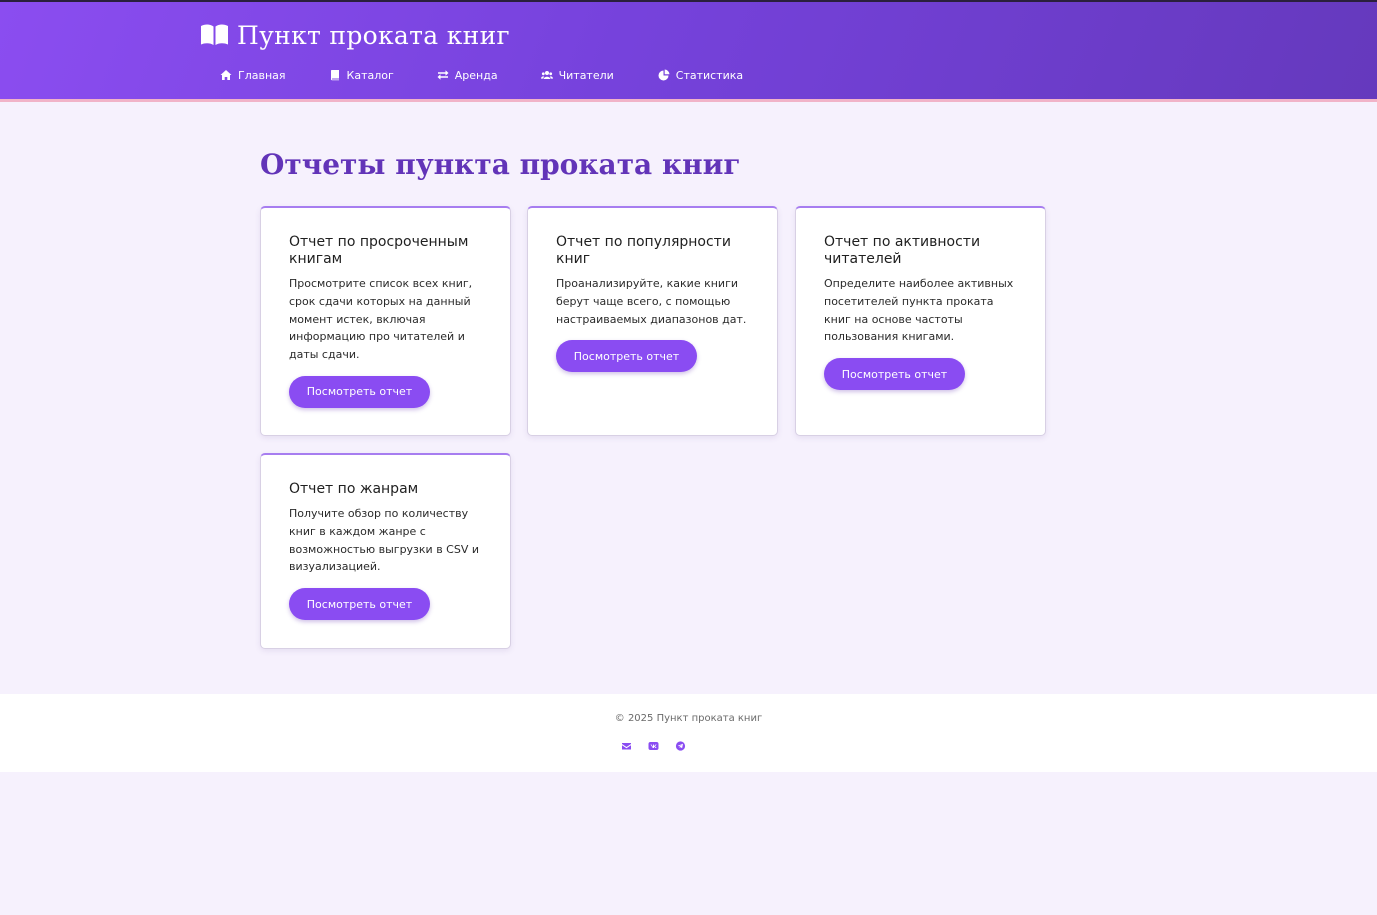 This screenshot has height=915, width=1377. What do you see at coordinates (586, 75) in the screenshot?
I see `nav-label: Читатели` at bounding box center [586, 75].